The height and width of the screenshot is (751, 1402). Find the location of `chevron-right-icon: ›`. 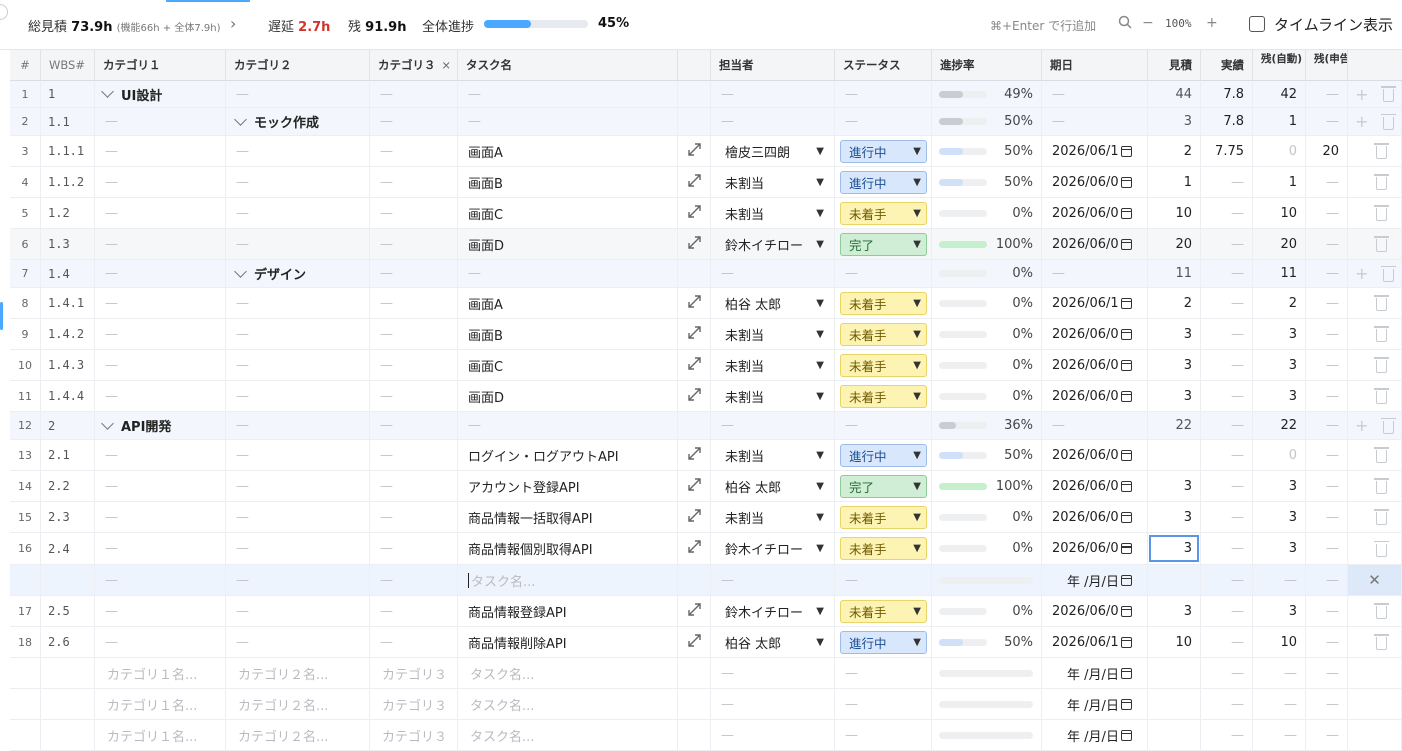

chevron-right-icon: › is located at coordinates (233, 23).